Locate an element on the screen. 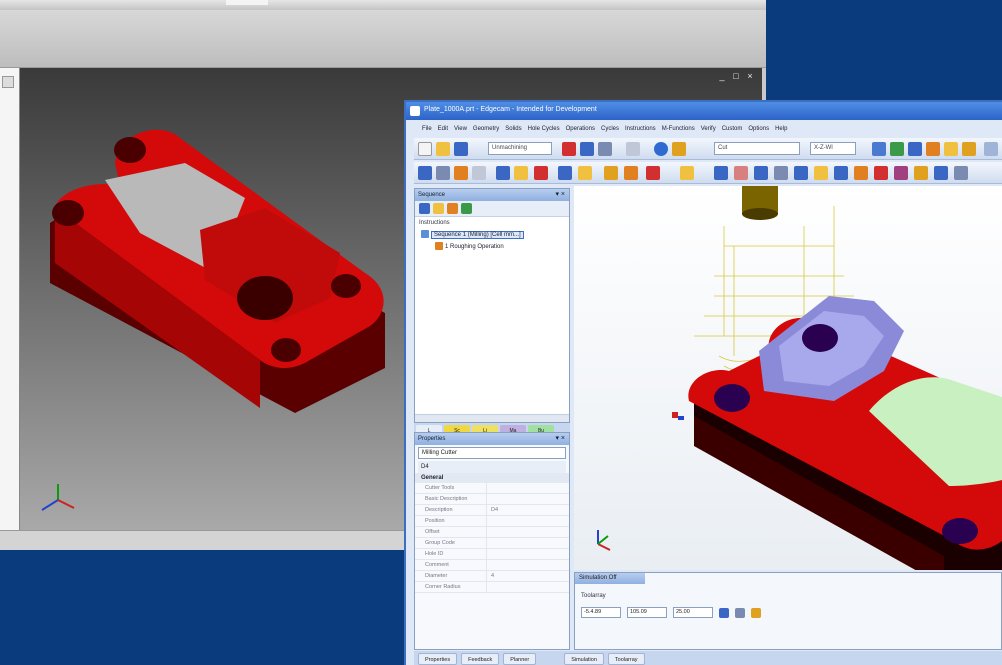  highlight-icon is located at coordinates (585, 173).